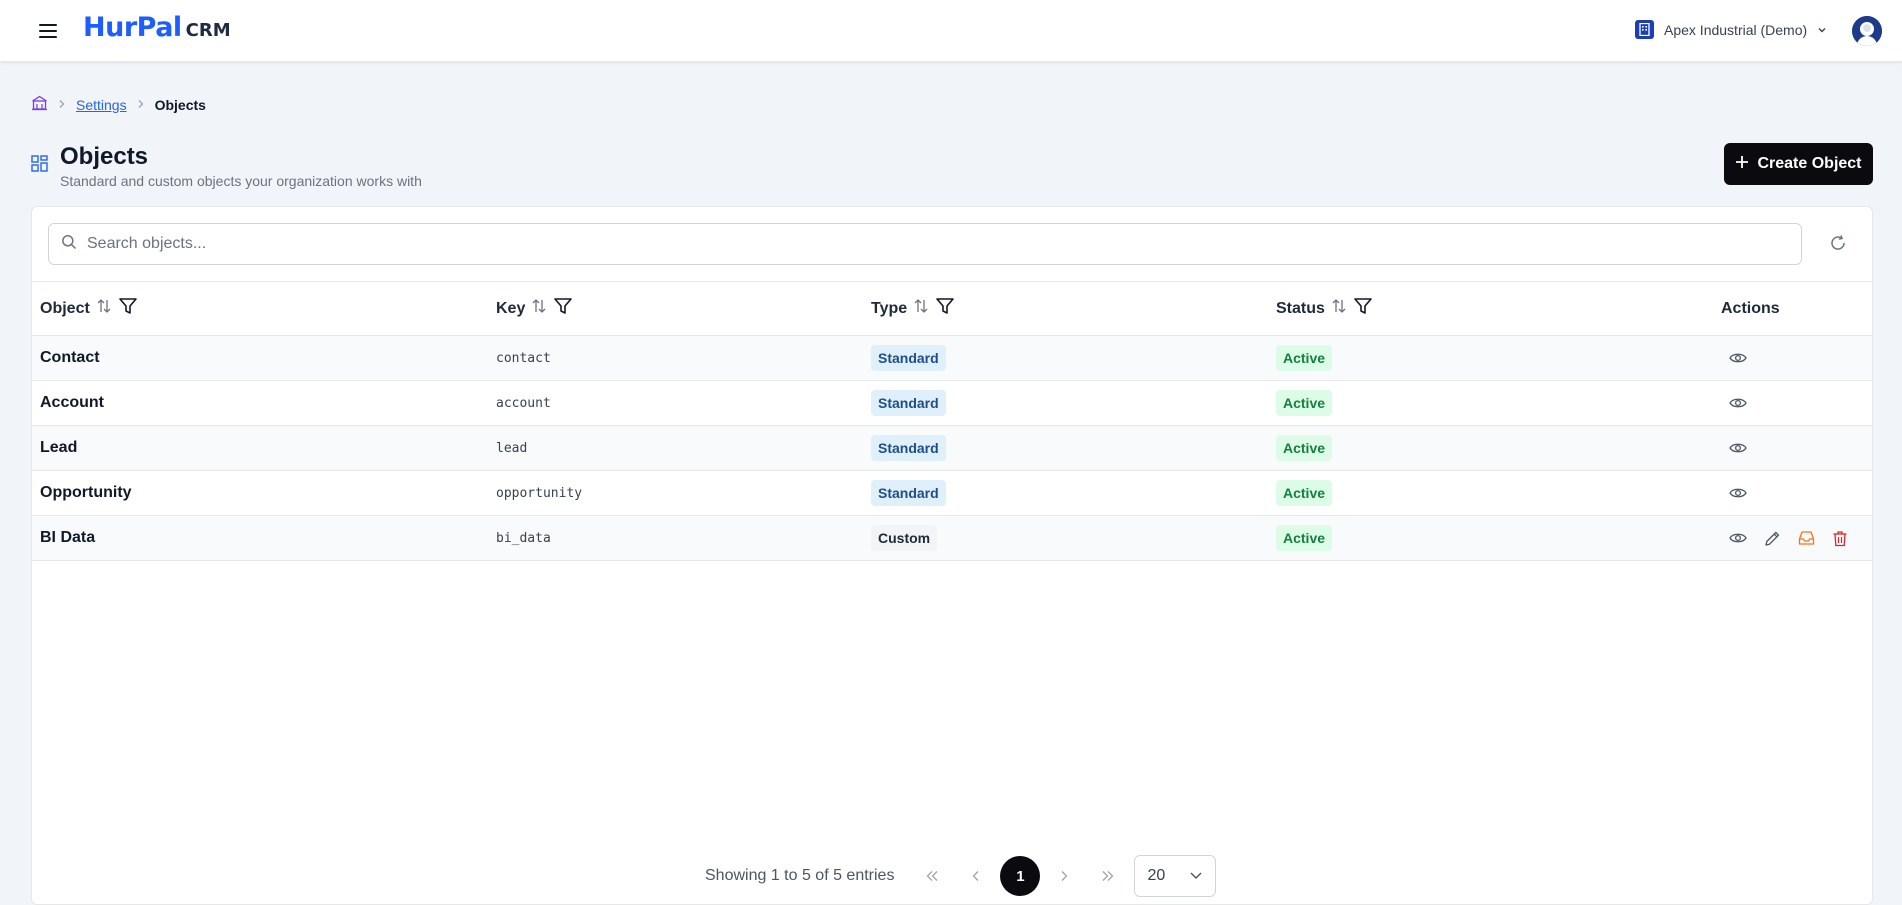  What do you see at coordinates (1020, 876) in the screenshot?
I see `page-button-current: 1` at bounding box center [1020, 876].